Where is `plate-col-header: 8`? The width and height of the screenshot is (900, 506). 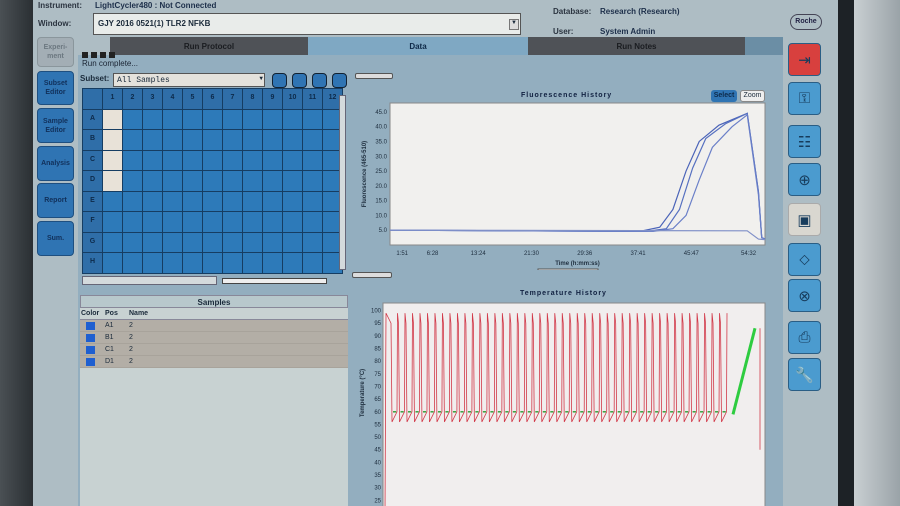
plate-col-header: 8 is located at coordinates (252, 99).